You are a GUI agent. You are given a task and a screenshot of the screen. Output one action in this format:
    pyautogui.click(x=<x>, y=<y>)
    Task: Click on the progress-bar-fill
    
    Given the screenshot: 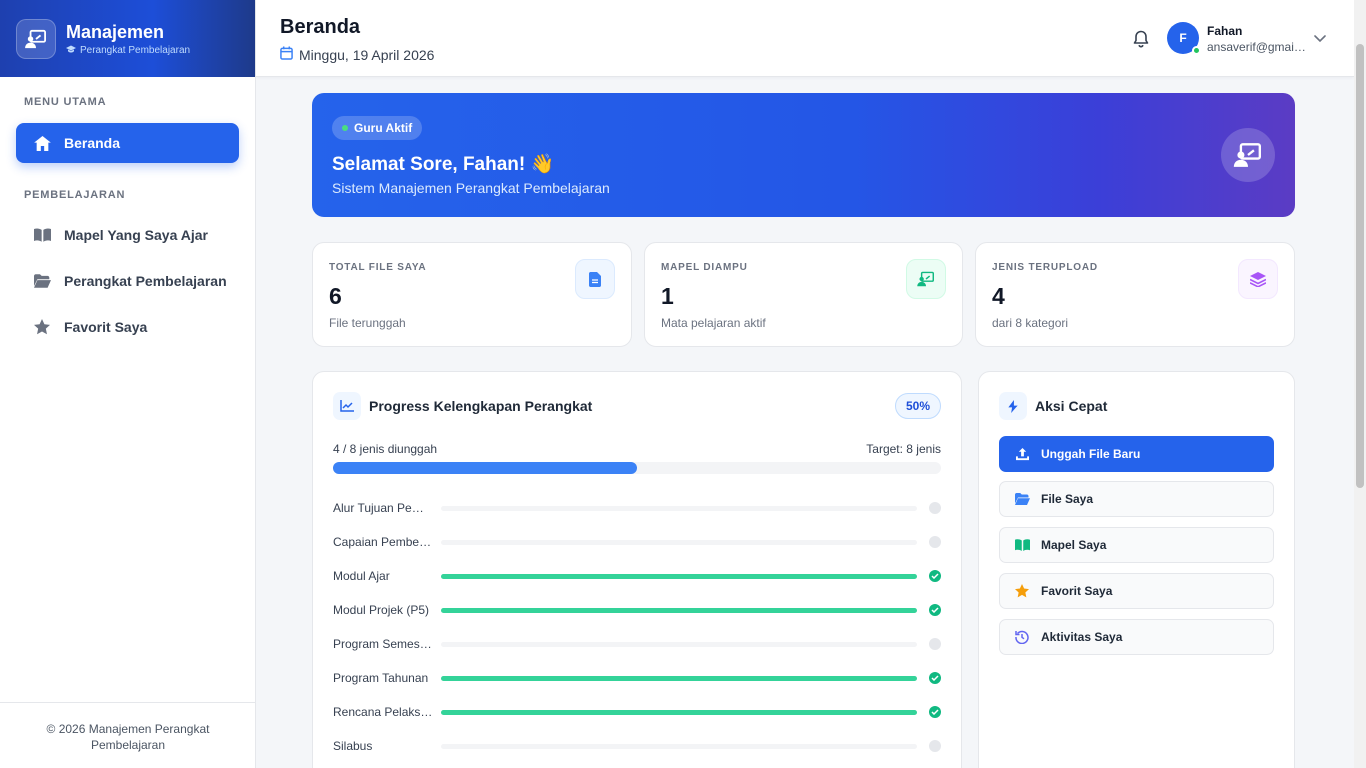 What is the action you would take?
    pyautogui.click(x=485, y=468)
    